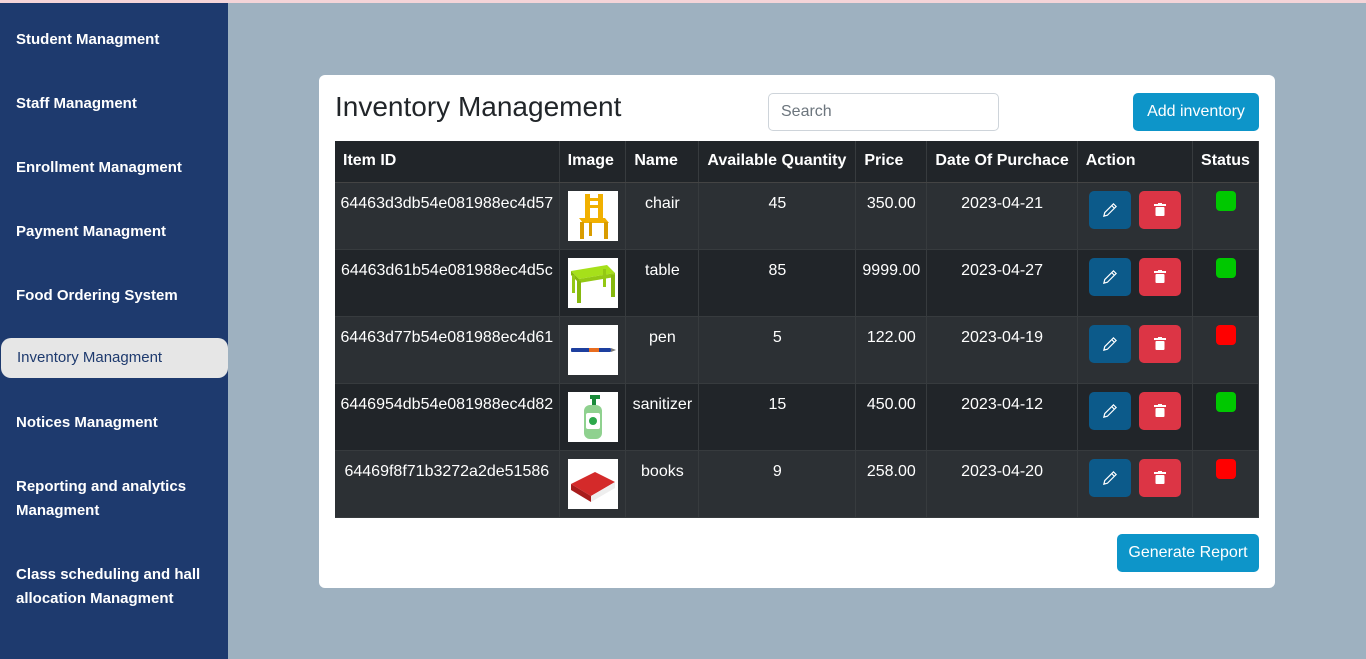 Image resolution: width=1366 pixels, height=659 pixels. What do you see at coordinates (114, 499) in the screenshot?
I see `sidebar-item-reporting: Reporting and analytics Managment` at bounding box center [114, 499].